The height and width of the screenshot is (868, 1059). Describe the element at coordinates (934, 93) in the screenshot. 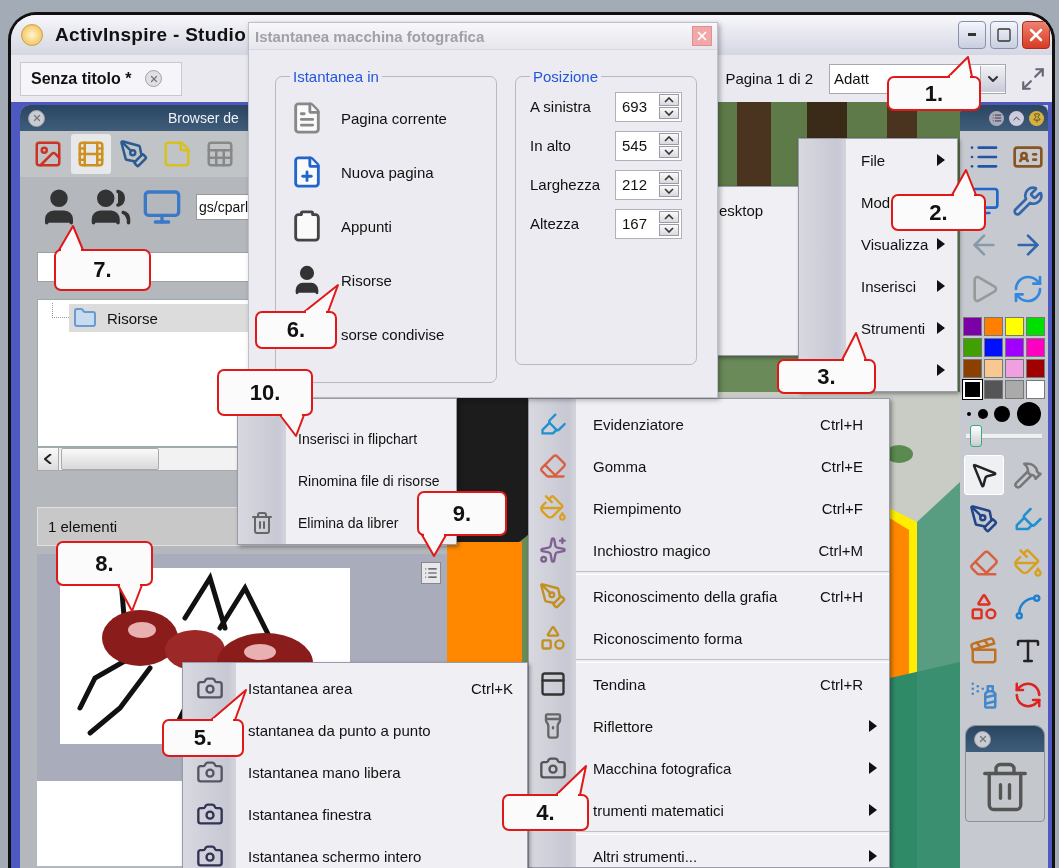

I see `callout-number: 1.` at that location.